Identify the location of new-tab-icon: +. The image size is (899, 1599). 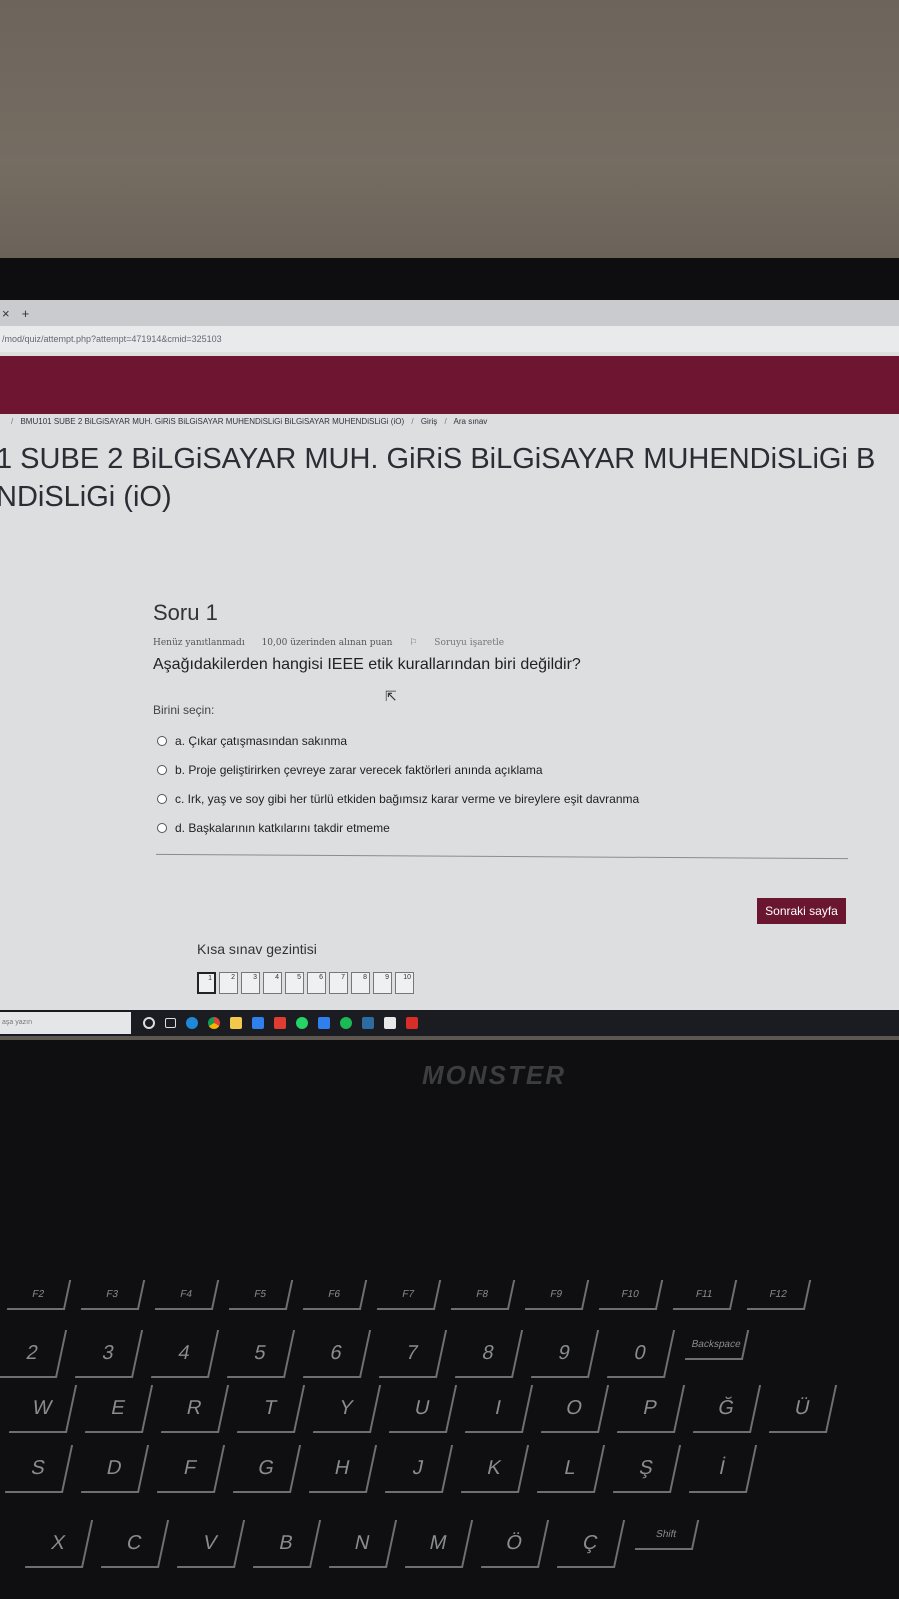
(26, 313).